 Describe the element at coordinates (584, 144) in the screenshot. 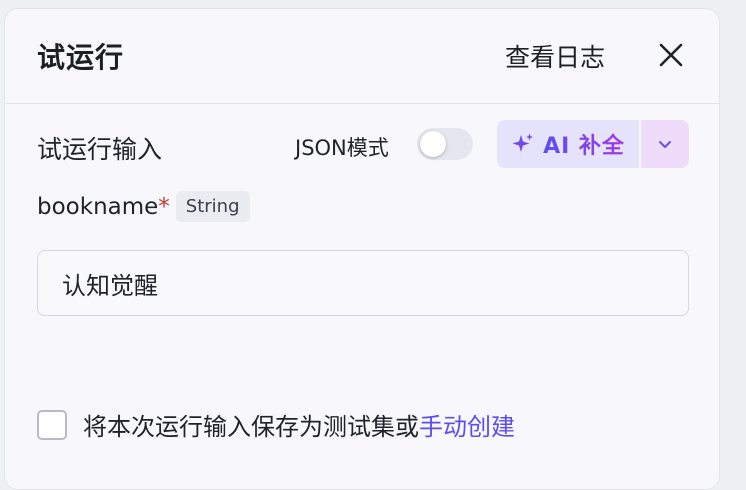

I see `ai-complete-label: AI 补全` at that location.